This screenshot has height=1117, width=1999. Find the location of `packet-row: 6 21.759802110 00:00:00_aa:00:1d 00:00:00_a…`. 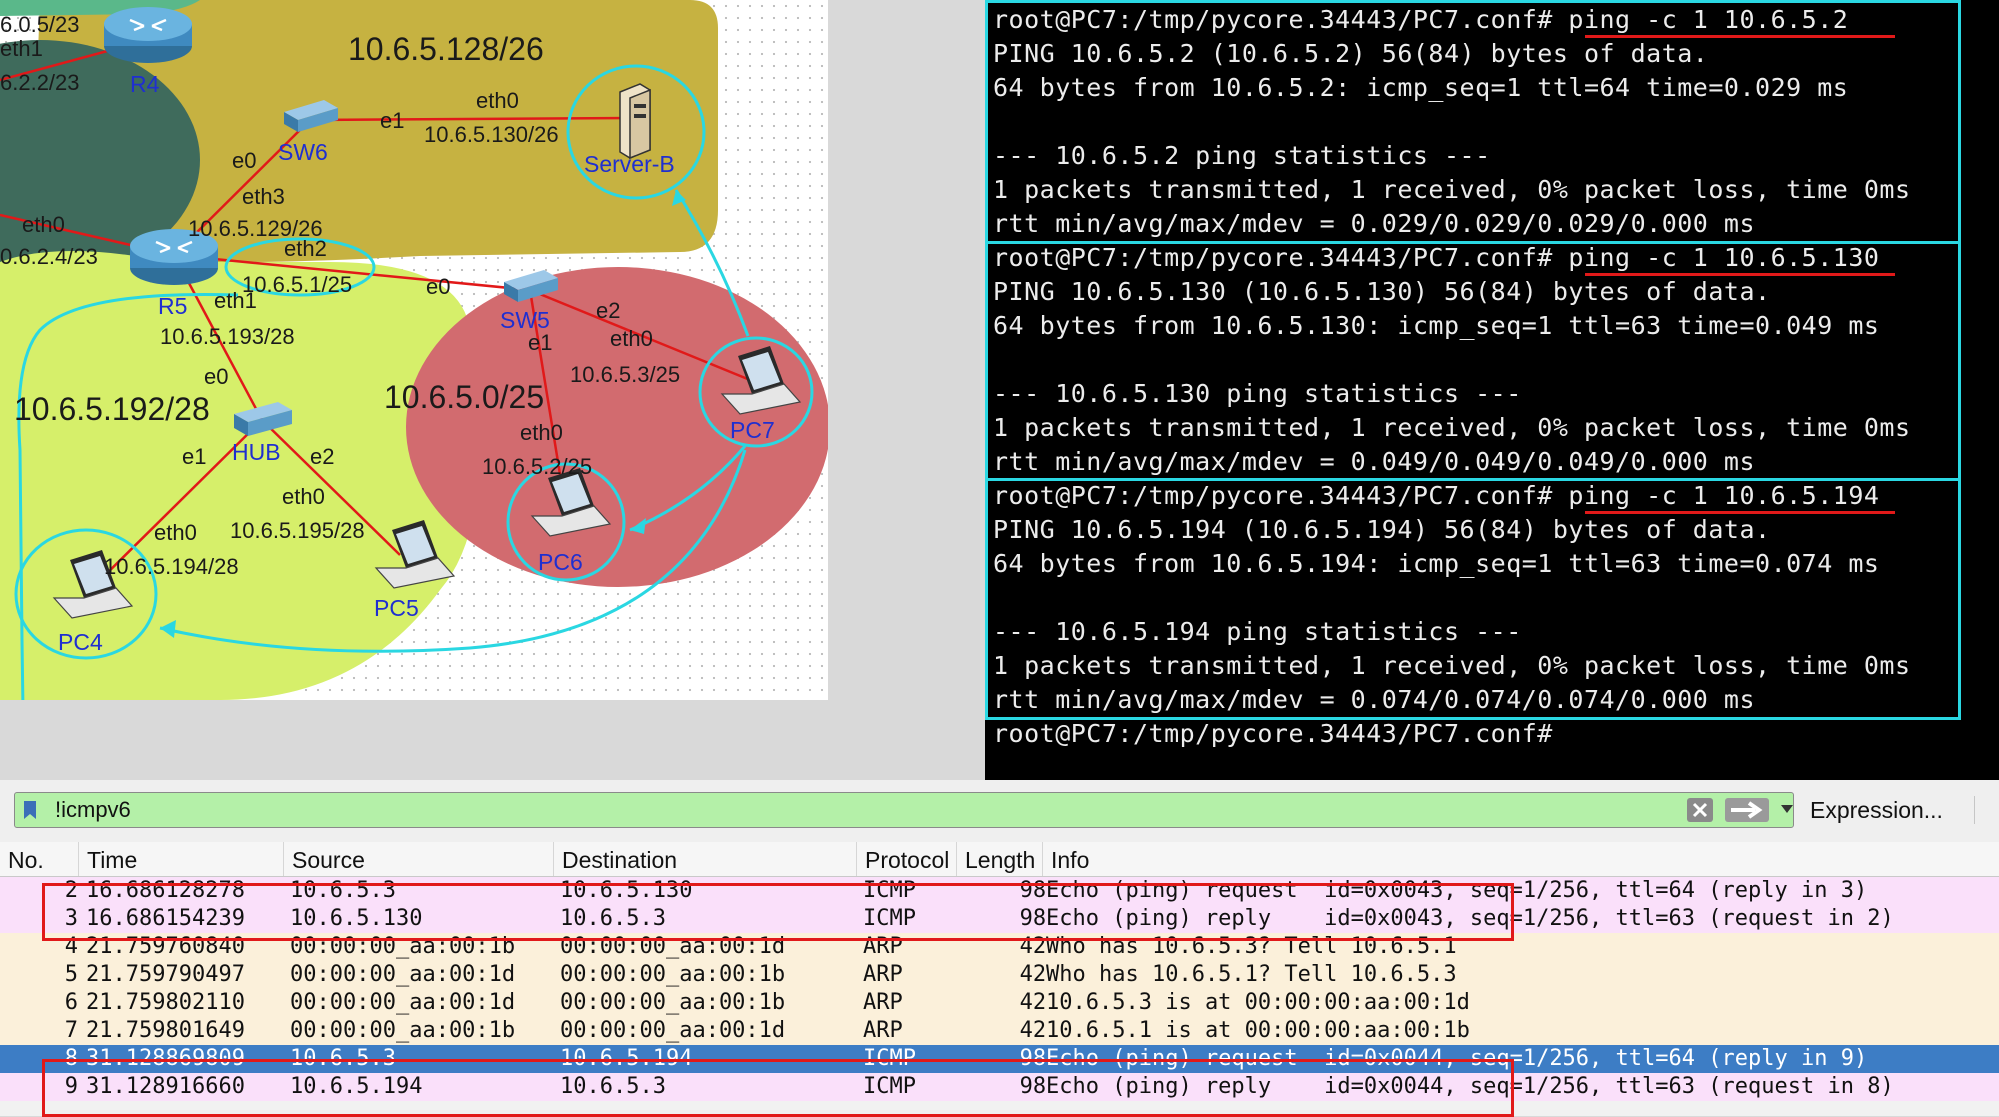

packet-row: 6 21.759802110 00:00:00_aa:00:1d 00:00:00_a… is located at coordinates (999, 1003).